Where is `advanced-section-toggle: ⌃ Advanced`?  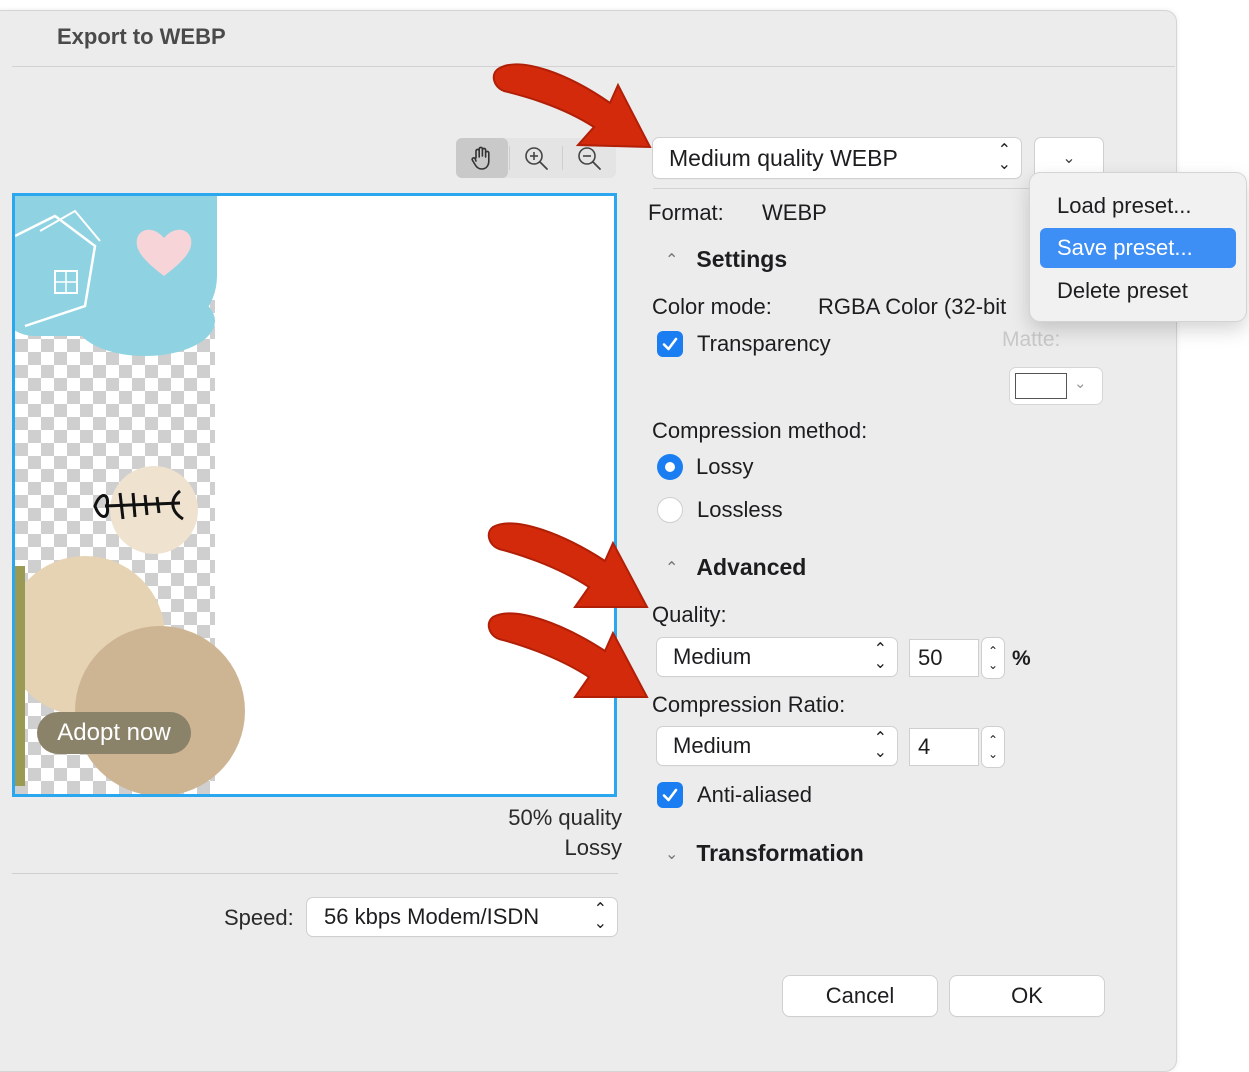 advanced-section-toggle: ⌃ Advanced is located at coordinates (735, 567).